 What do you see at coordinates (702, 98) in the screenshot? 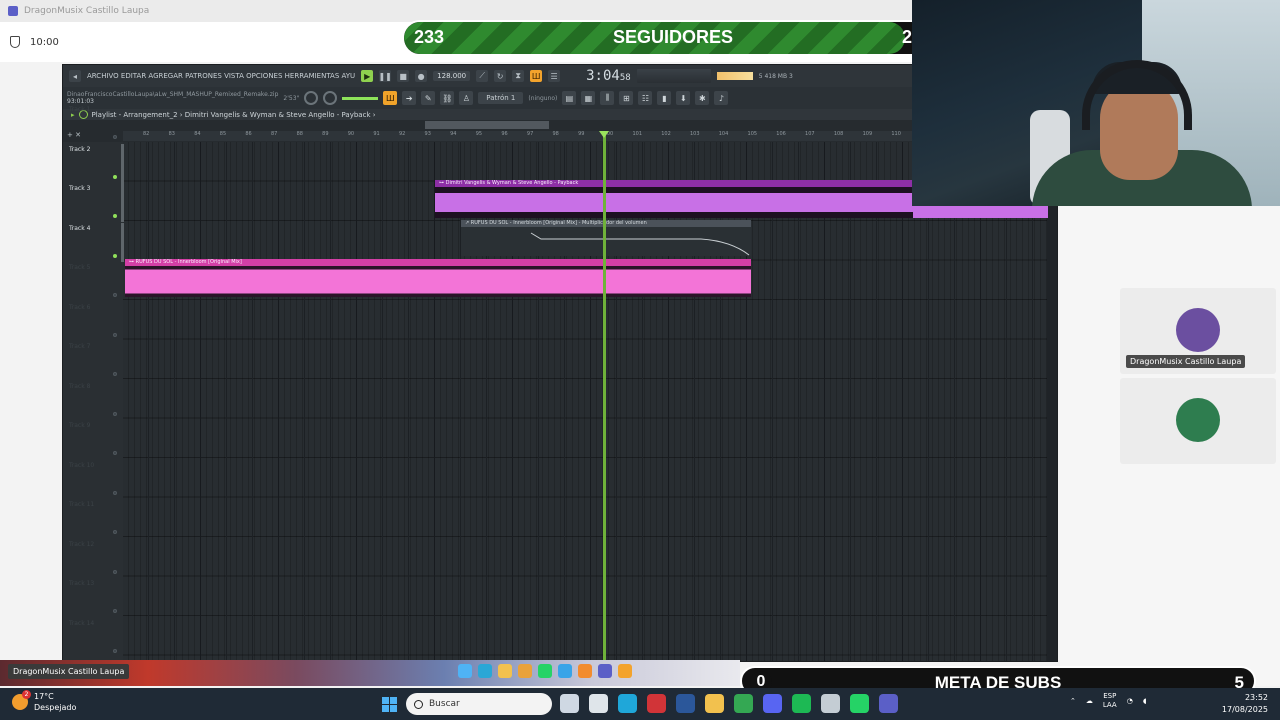
I see `wrench-icon: ✱` at bounding box center [702, 98].